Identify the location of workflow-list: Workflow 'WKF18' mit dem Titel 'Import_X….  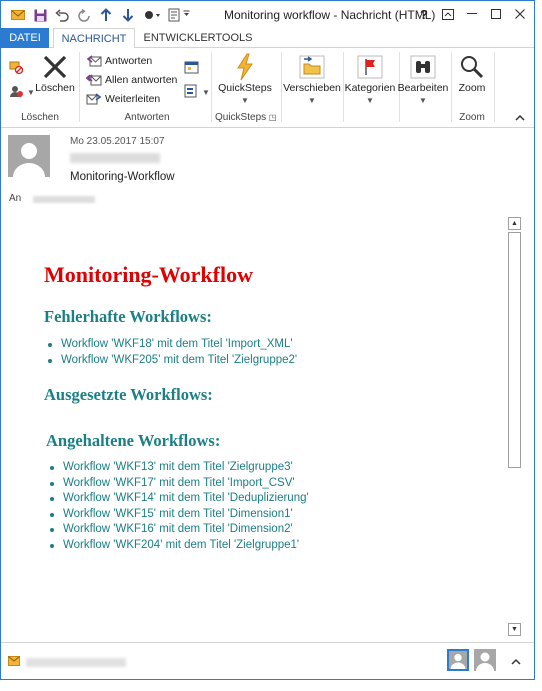
(172, 352).